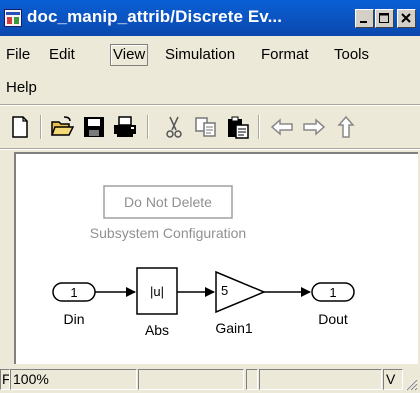 This screenshot has height=393, width=420. Describe the element at coordinates (174, 127) in the screenshot. I see `cut-icon` at that location.